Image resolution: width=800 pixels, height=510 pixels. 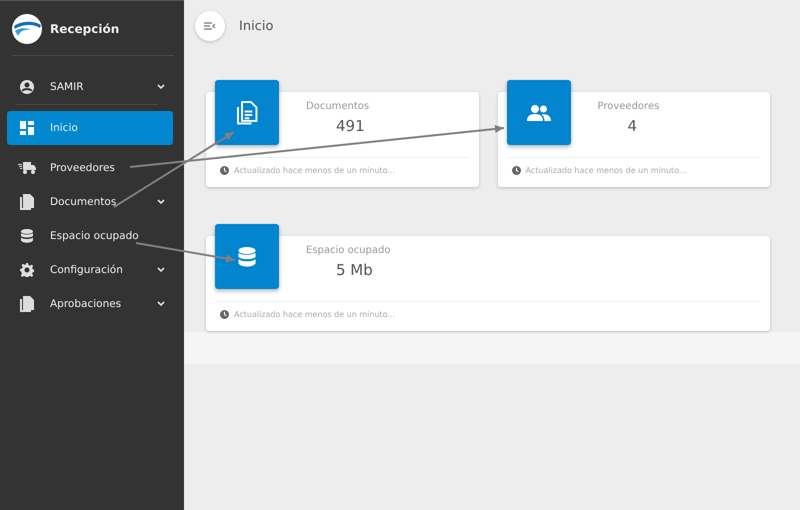 What do you see at coordinates (27, 128) in the screenshot?
I see `dashboard-icon` at bounding box center [27, 128].